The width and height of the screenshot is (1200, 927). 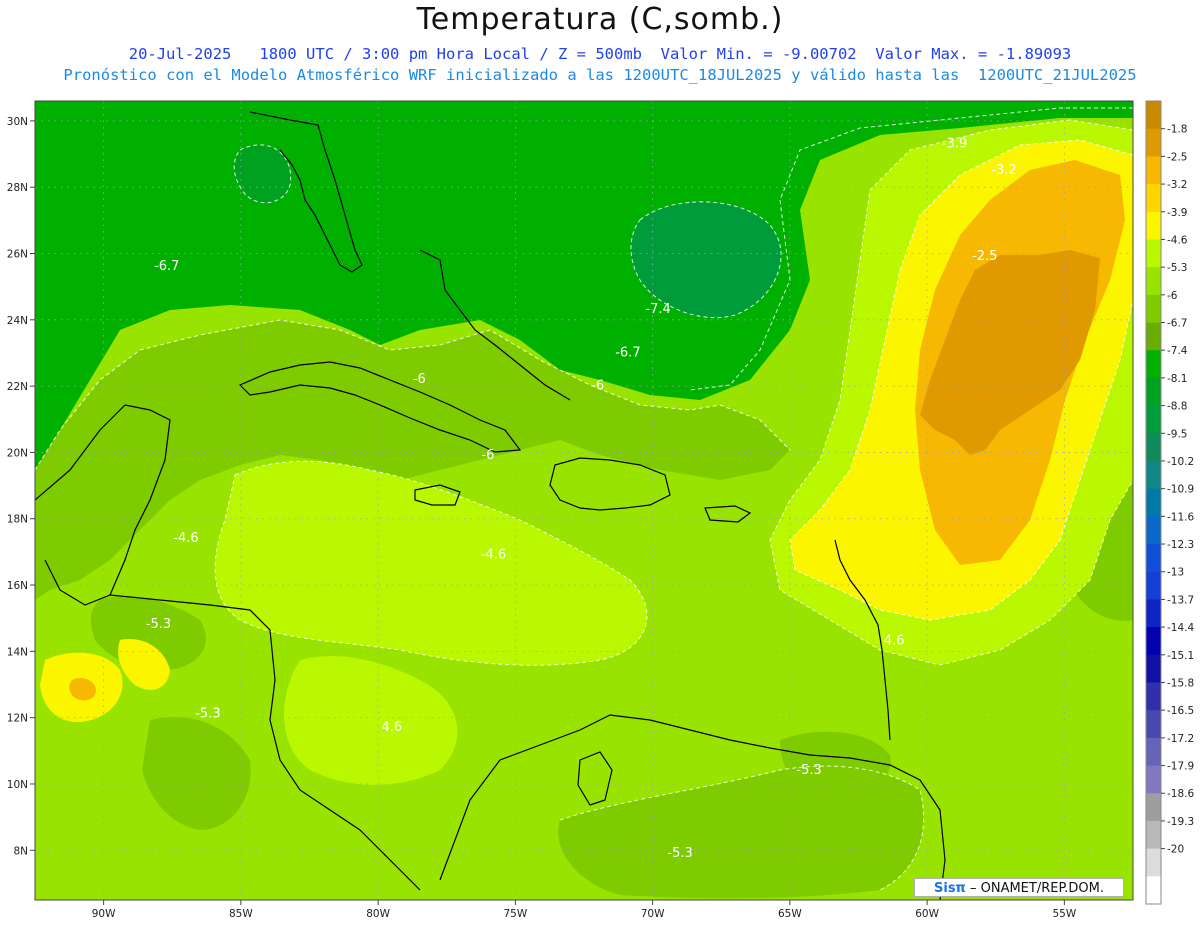 What do you see at coordinates (984, 256) in the screenshot?
I see `contour-label: -2.5` at bounding box center [984, 256].